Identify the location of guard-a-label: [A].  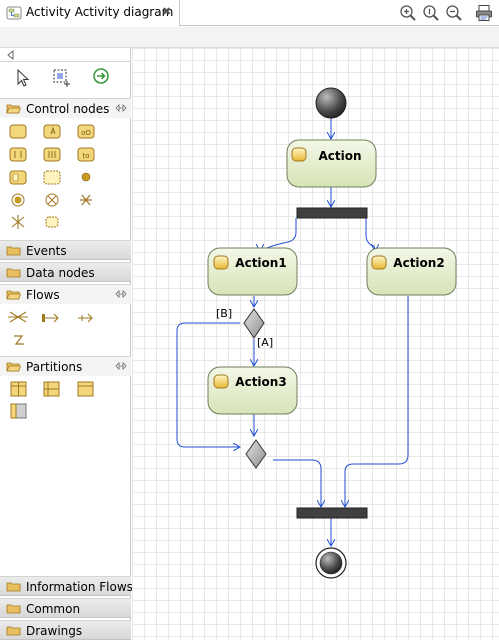
(265, 342).